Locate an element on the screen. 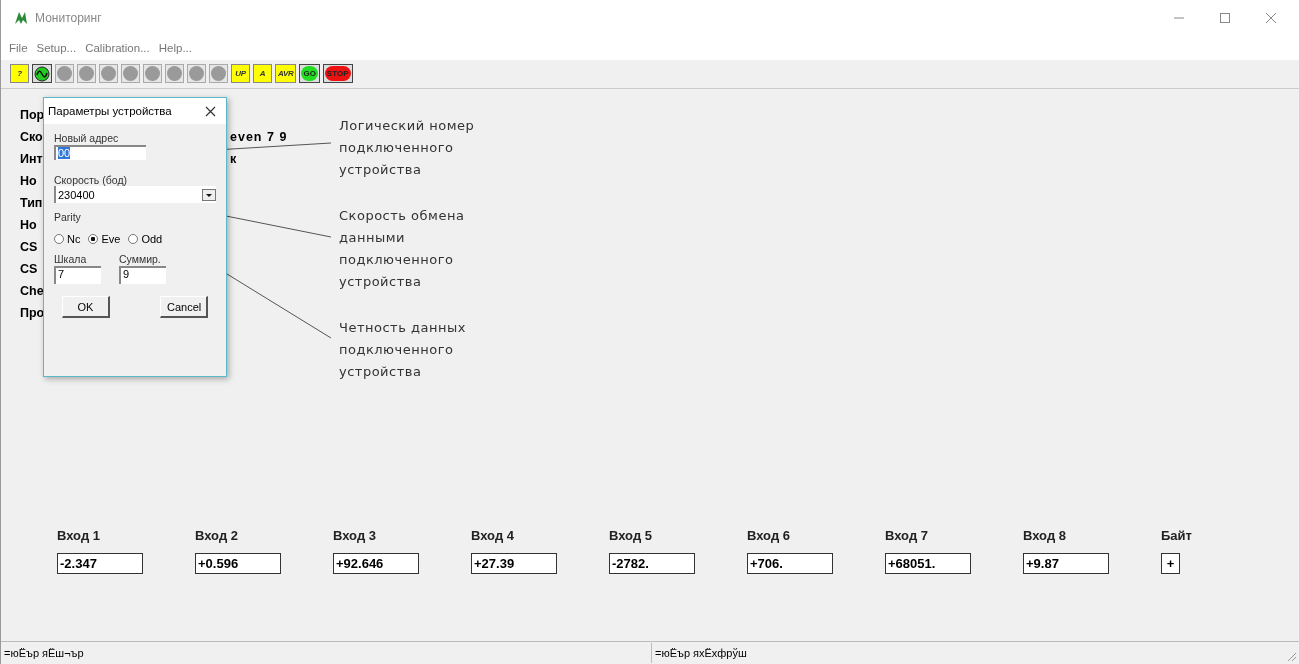 Image resolution: width=1299 pixels, height=664 pixels. annotation-text: Четность данных подключенного устройства is located at coordinates (403, 350).